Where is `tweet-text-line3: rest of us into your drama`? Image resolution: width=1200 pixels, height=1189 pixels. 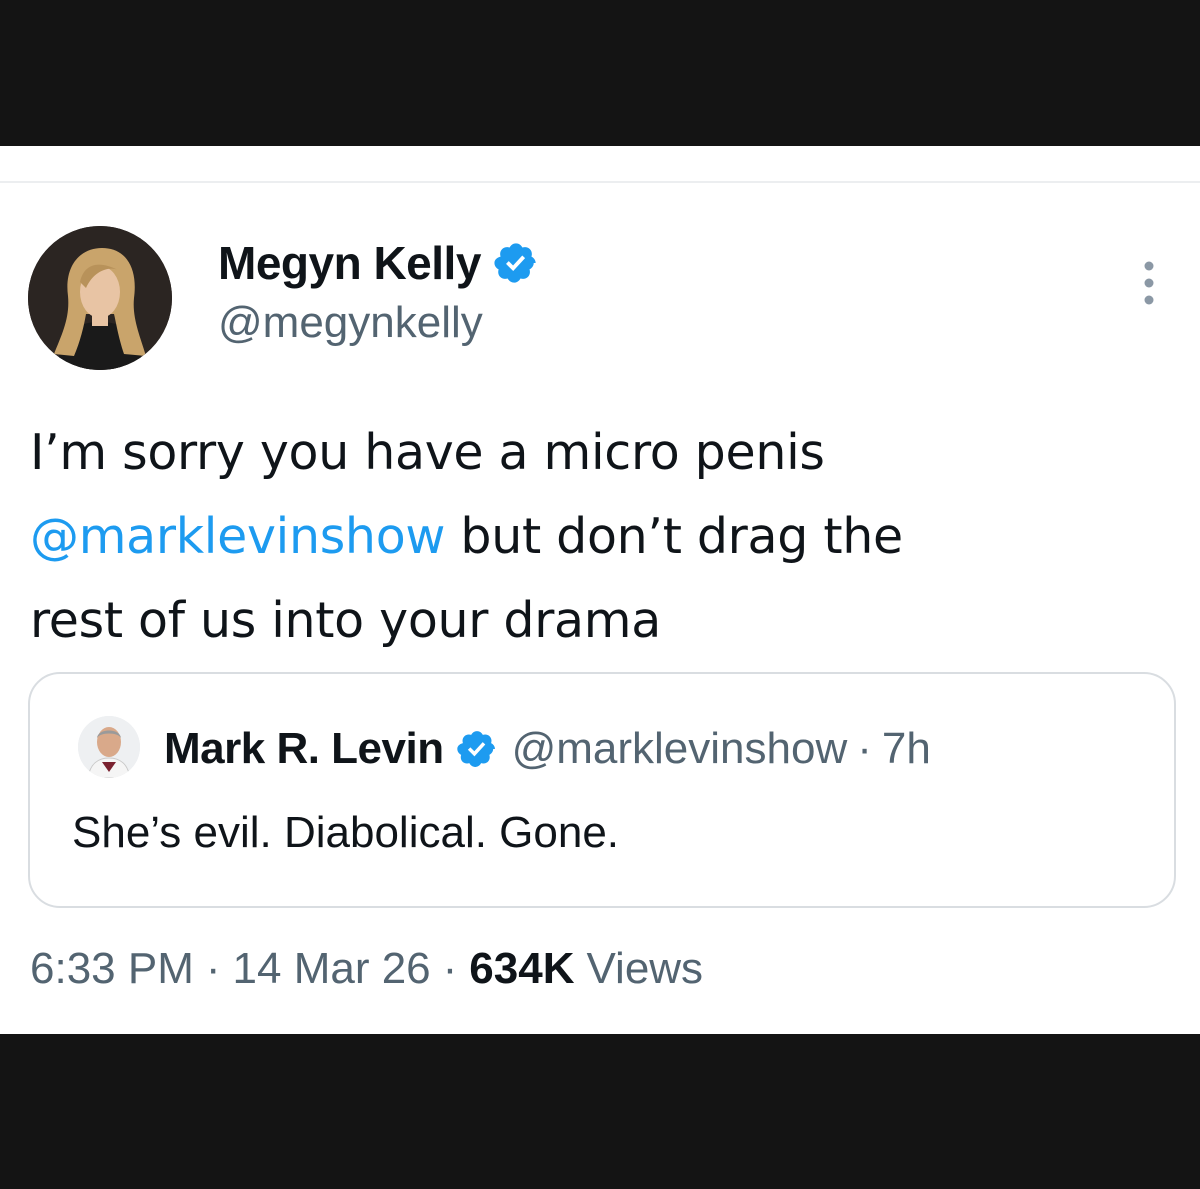
tweet-text-line3: rest of us into your drama is located at coordinates (345, 620).